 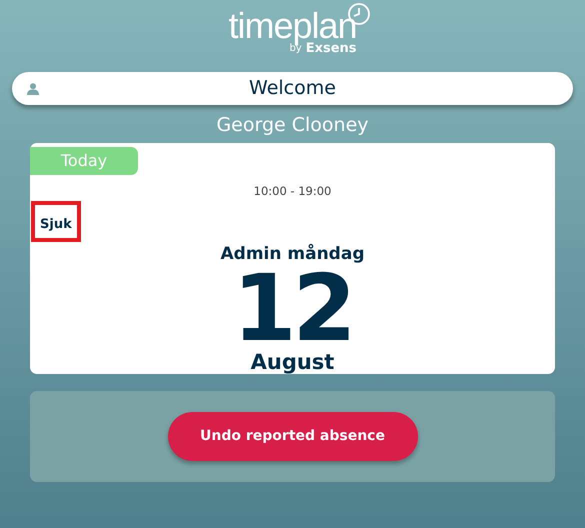 I want to click on undo-absence-button: Undo reported absence, so click(x=293, y=436).